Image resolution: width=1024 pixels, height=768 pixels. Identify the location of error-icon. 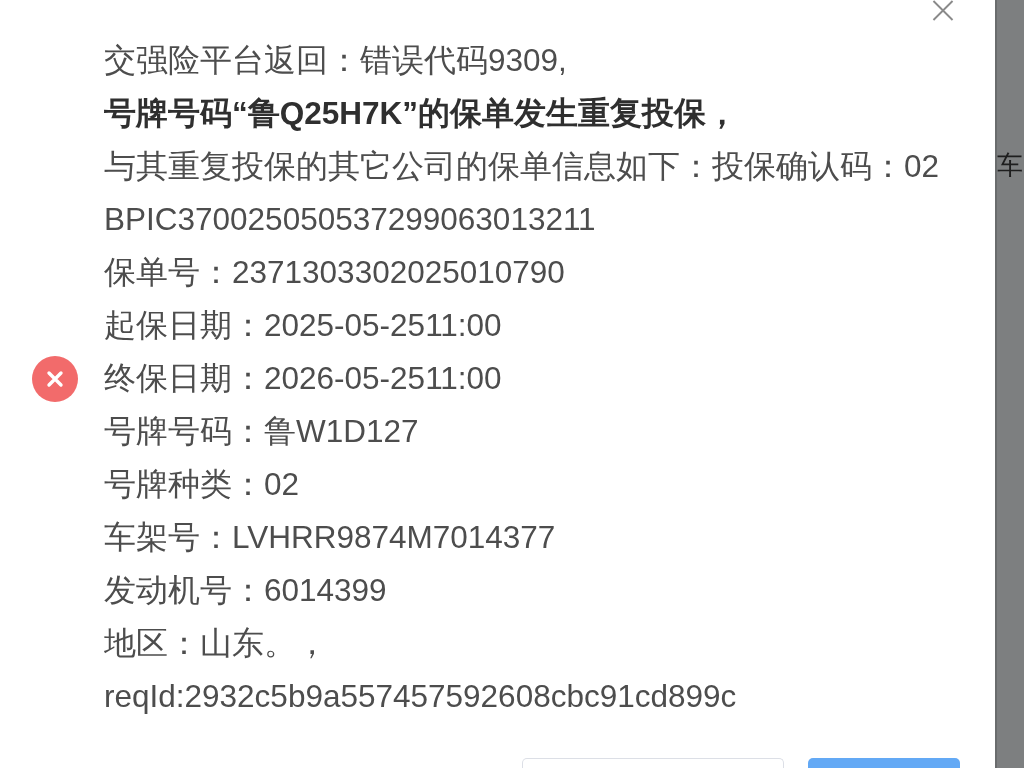
(55, 378).